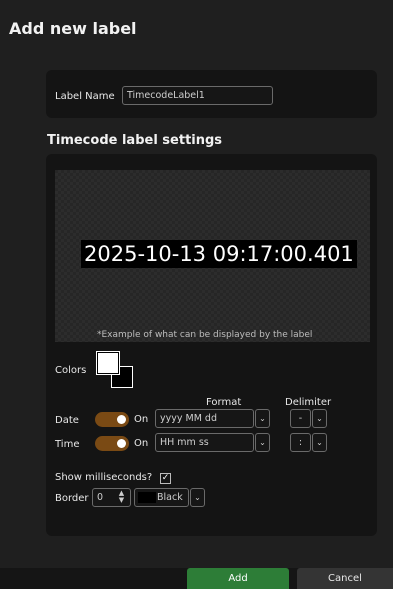 The image size is (393, 589). What do you see at coordinates (121, 500) in the screenshot?
I see `spin-down-icon: ▼` at bounding box center [121, 500].